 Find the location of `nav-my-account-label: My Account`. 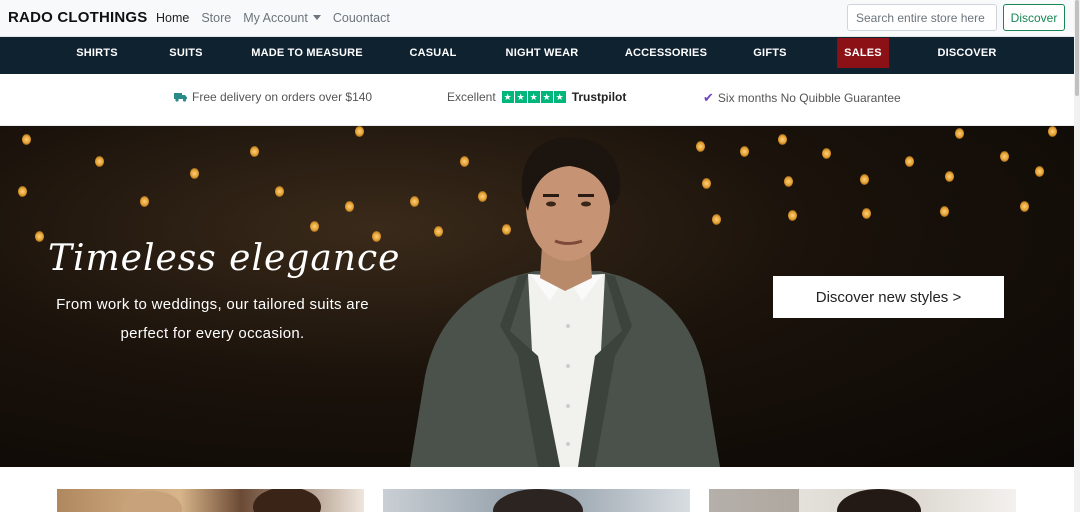

nav-my-account-label: My Account is located at coordinates (275, 18).